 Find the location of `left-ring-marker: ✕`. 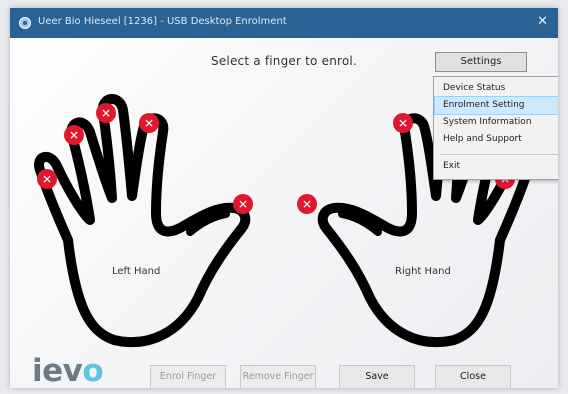

left-ring-marker: ✕ is located at coordinates (74, 135).